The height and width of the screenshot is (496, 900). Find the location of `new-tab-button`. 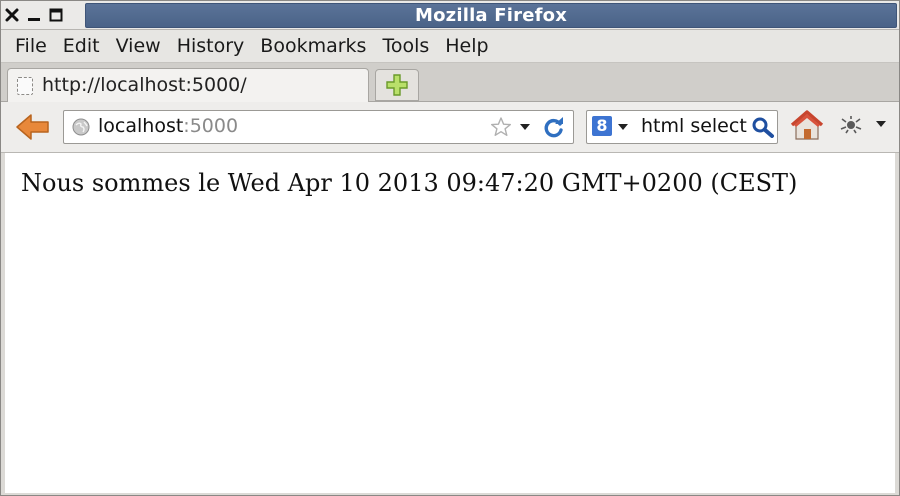

new-tab-button is located at coordinates (397, 85).